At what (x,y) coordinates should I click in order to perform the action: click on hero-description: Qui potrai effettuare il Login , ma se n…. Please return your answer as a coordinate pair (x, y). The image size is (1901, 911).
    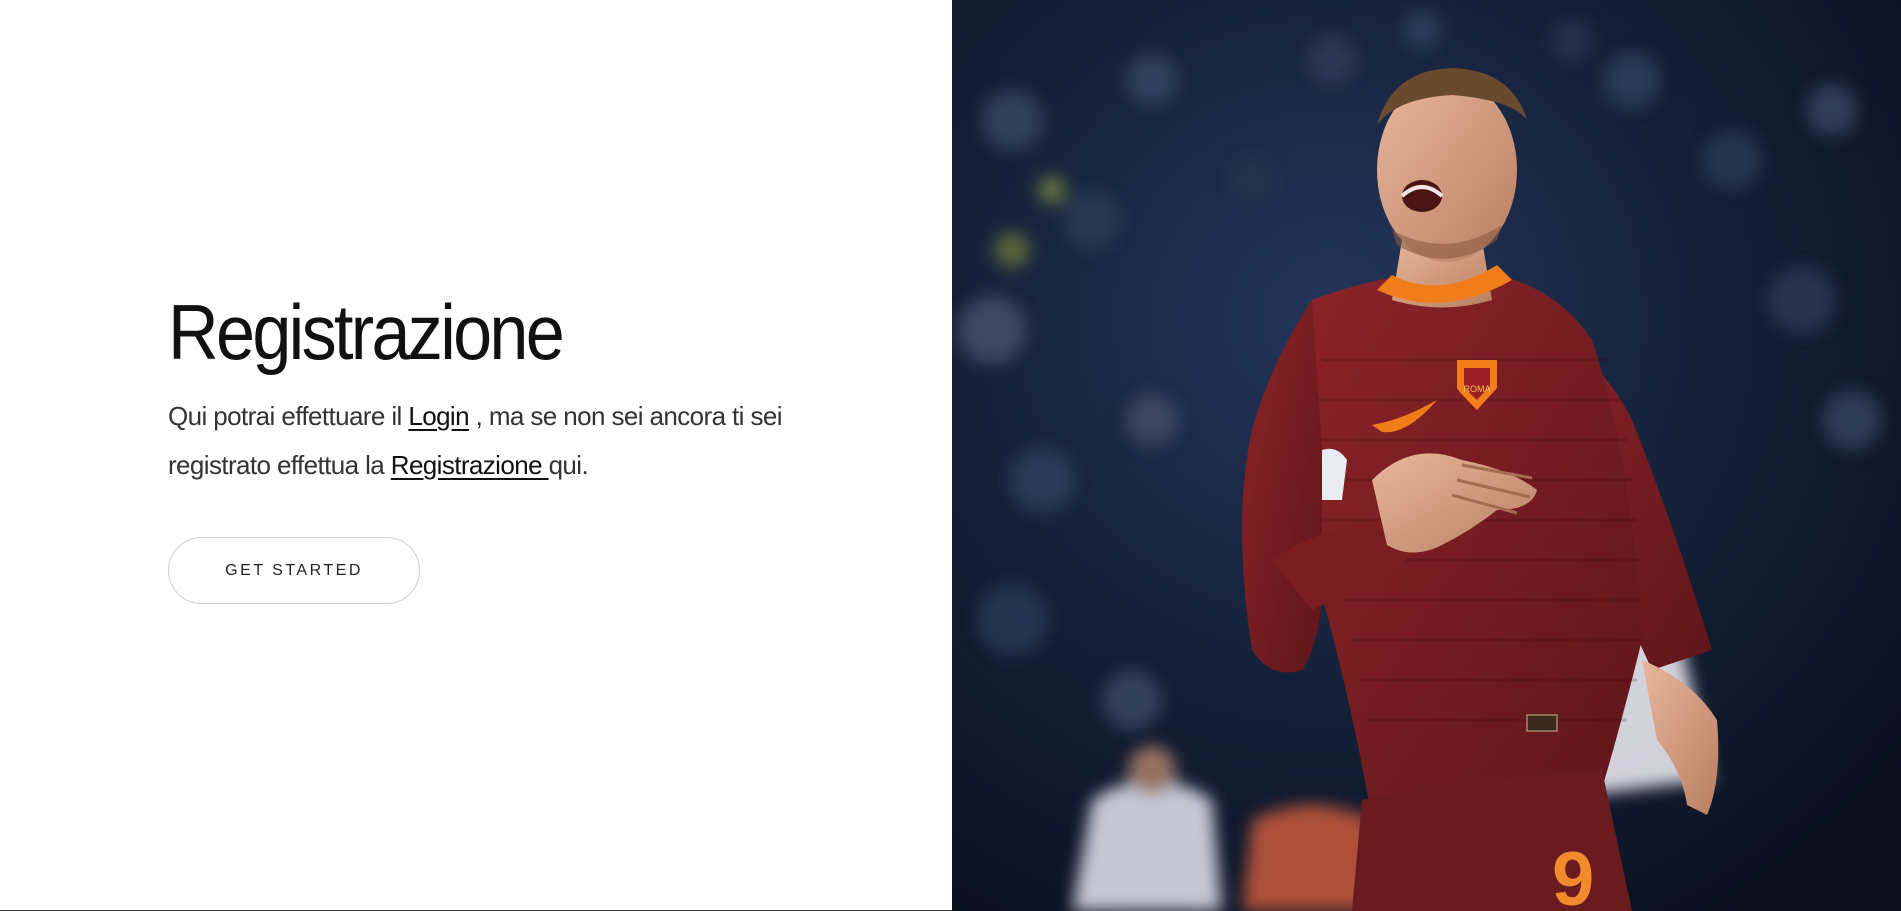
    Looking at the image, I should click on (488, 441).